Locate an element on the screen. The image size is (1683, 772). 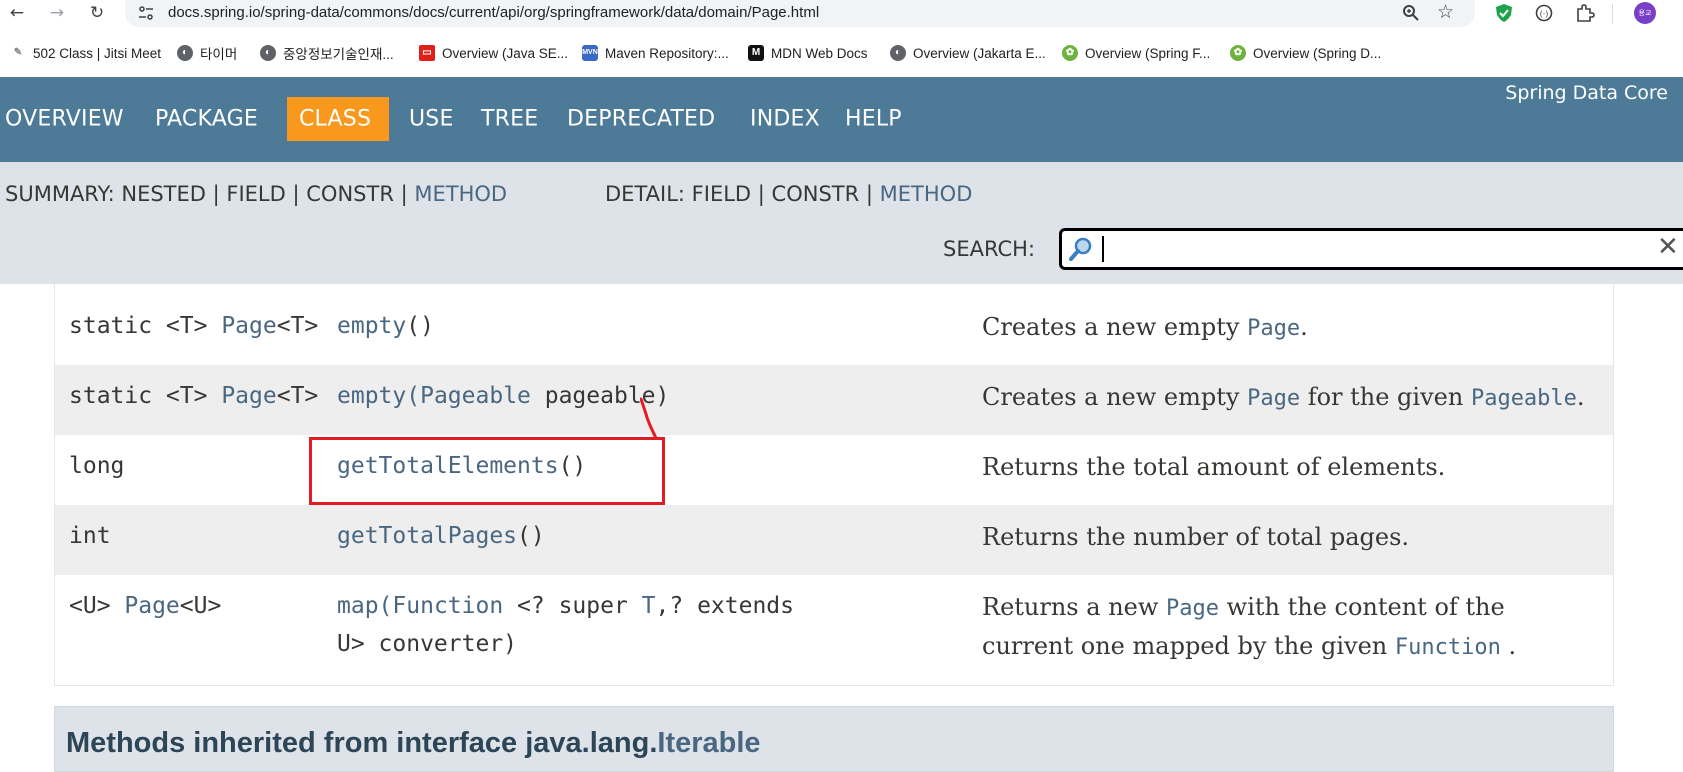
desc-text: Creates a new empty is located at coordinates (1115, 397).